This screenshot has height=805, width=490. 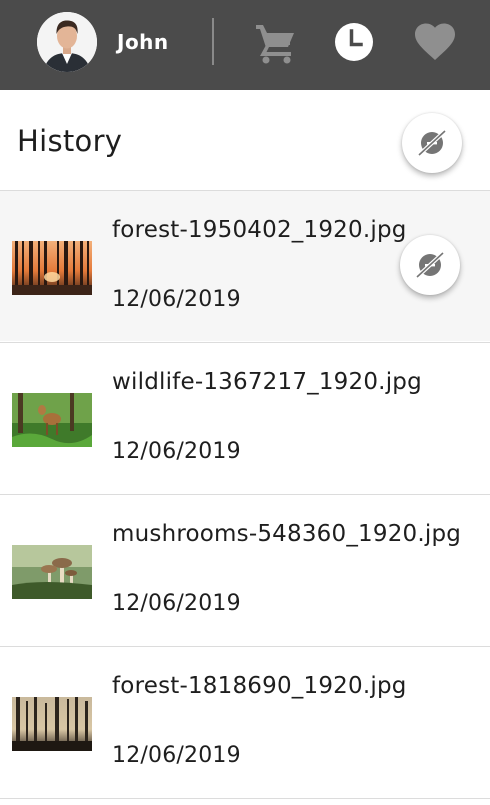 I want to click on thumbnail-forest-sunset, so click(x=52, y=268).